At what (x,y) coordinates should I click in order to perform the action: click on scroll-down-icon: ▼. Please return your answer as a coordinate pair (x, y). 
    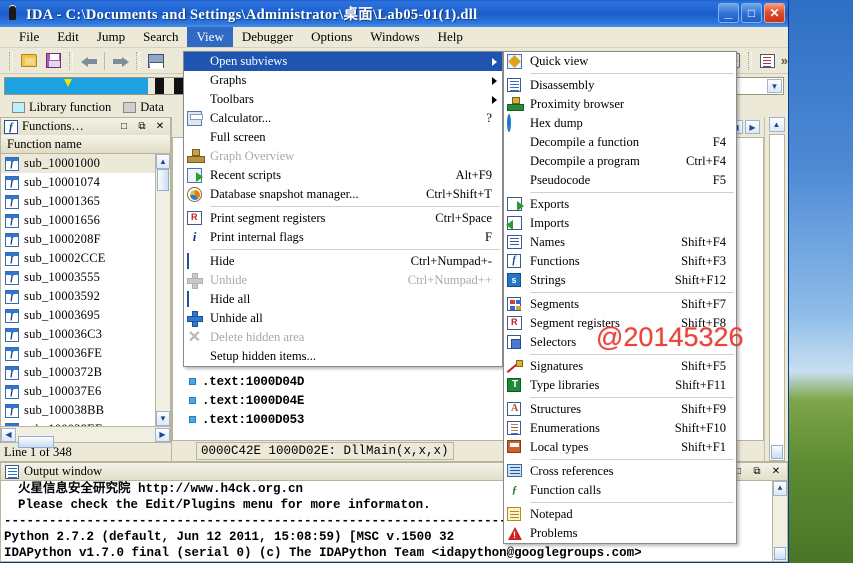
    Looking at the image, I should click on (163, 418).